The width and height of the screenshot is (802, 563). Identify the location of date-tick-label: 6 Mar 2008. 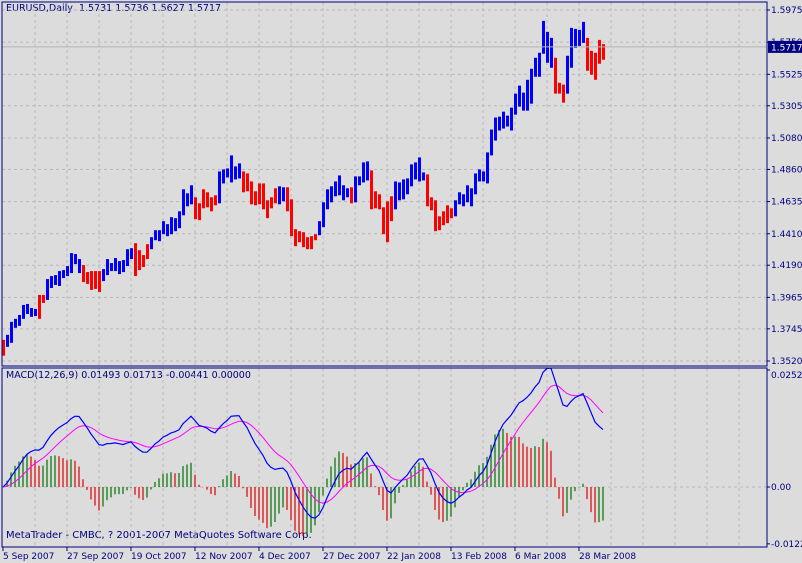
(541, 557).